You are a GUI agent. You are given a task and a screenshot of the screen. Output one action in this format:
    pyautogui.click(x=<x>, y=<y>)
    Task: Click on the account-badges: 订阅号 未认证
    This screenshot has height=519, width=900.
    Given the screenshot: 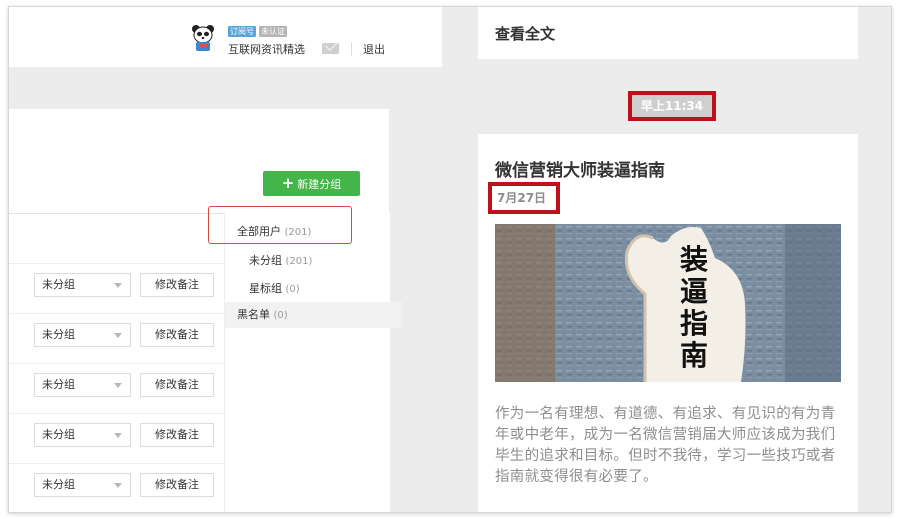 What is the action you would take?
    pyautogui.click(x=257, y=31)
    